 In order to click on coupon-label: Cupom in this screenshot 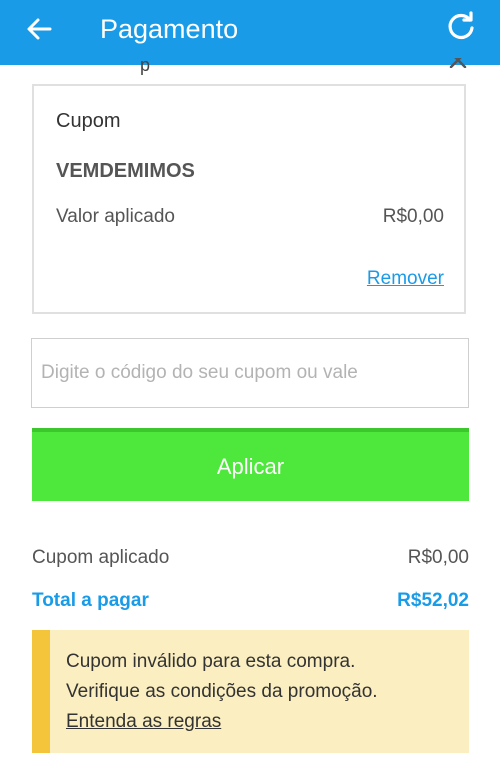, I will do `click(88, 121)`.